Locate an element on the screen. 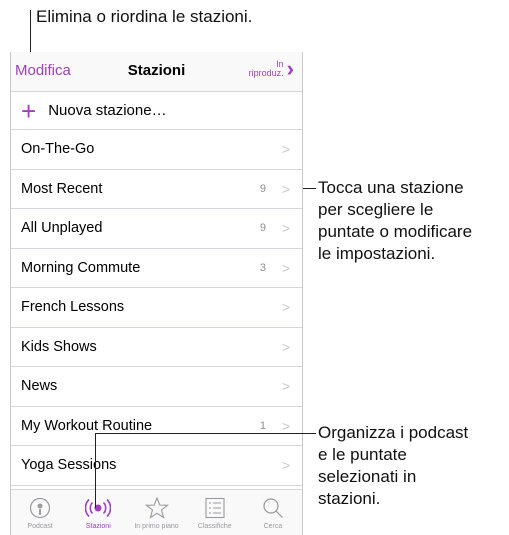 The height and width of the screenshot is (535, 509). station-name: Morning Commute is located at coordinates (81, 267).